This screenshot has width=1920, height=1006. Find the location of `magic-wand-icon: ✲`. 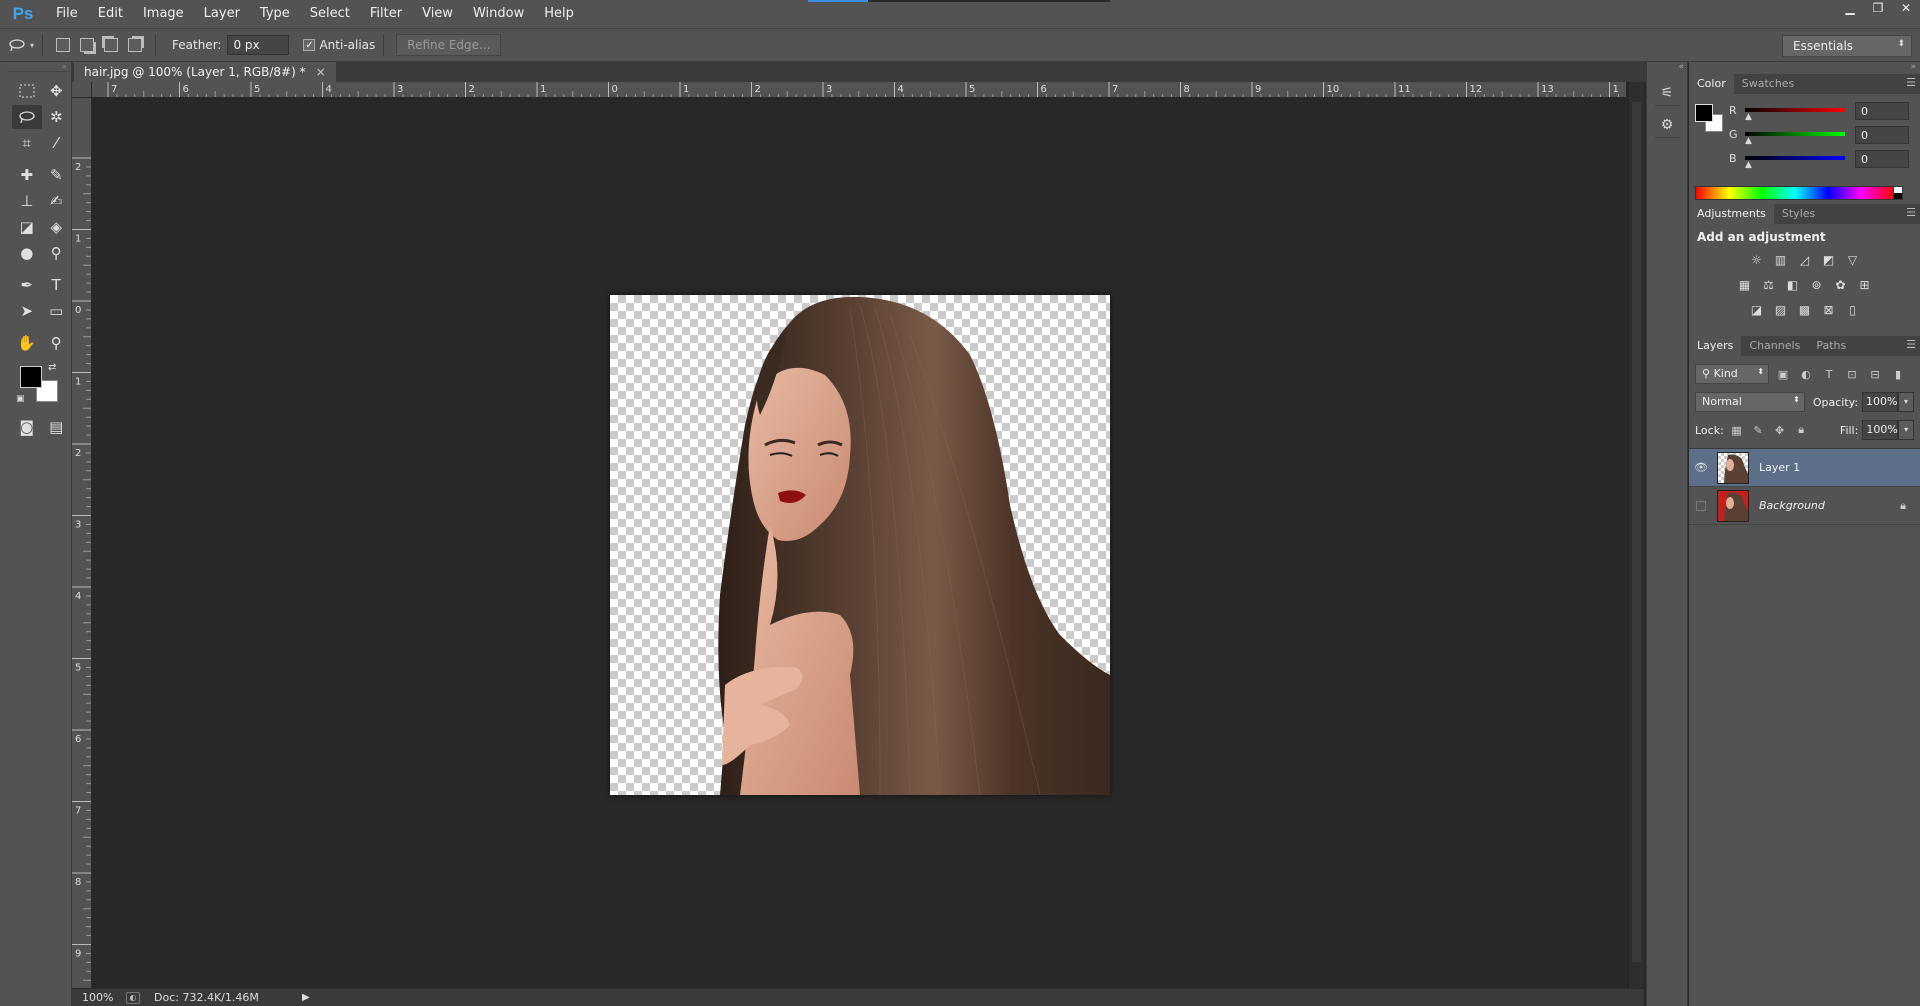

magic-wand-icon: ✲ is located at coordinates (57, 117).